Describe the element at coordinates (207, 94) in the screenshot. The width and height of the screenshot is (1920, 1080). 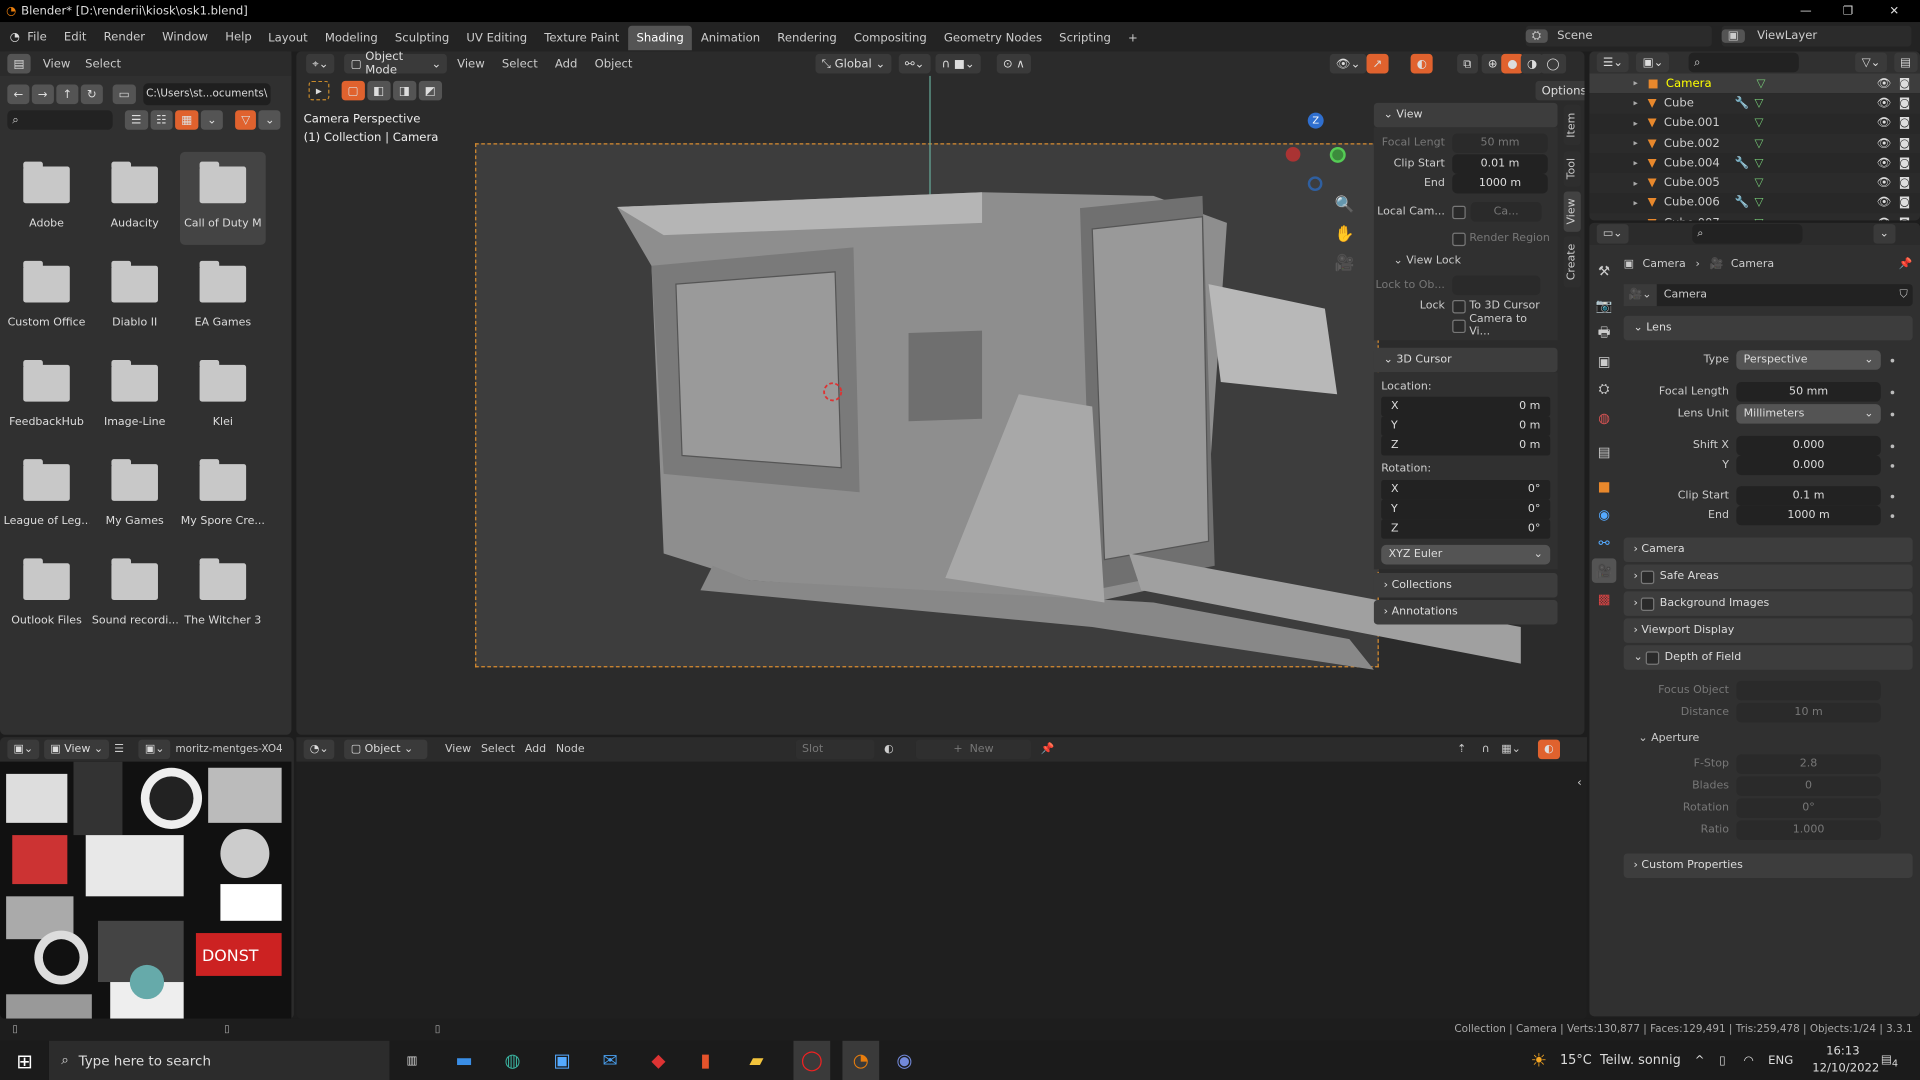
I see `path-field: C:\Users\st...ocuments\` at that location.